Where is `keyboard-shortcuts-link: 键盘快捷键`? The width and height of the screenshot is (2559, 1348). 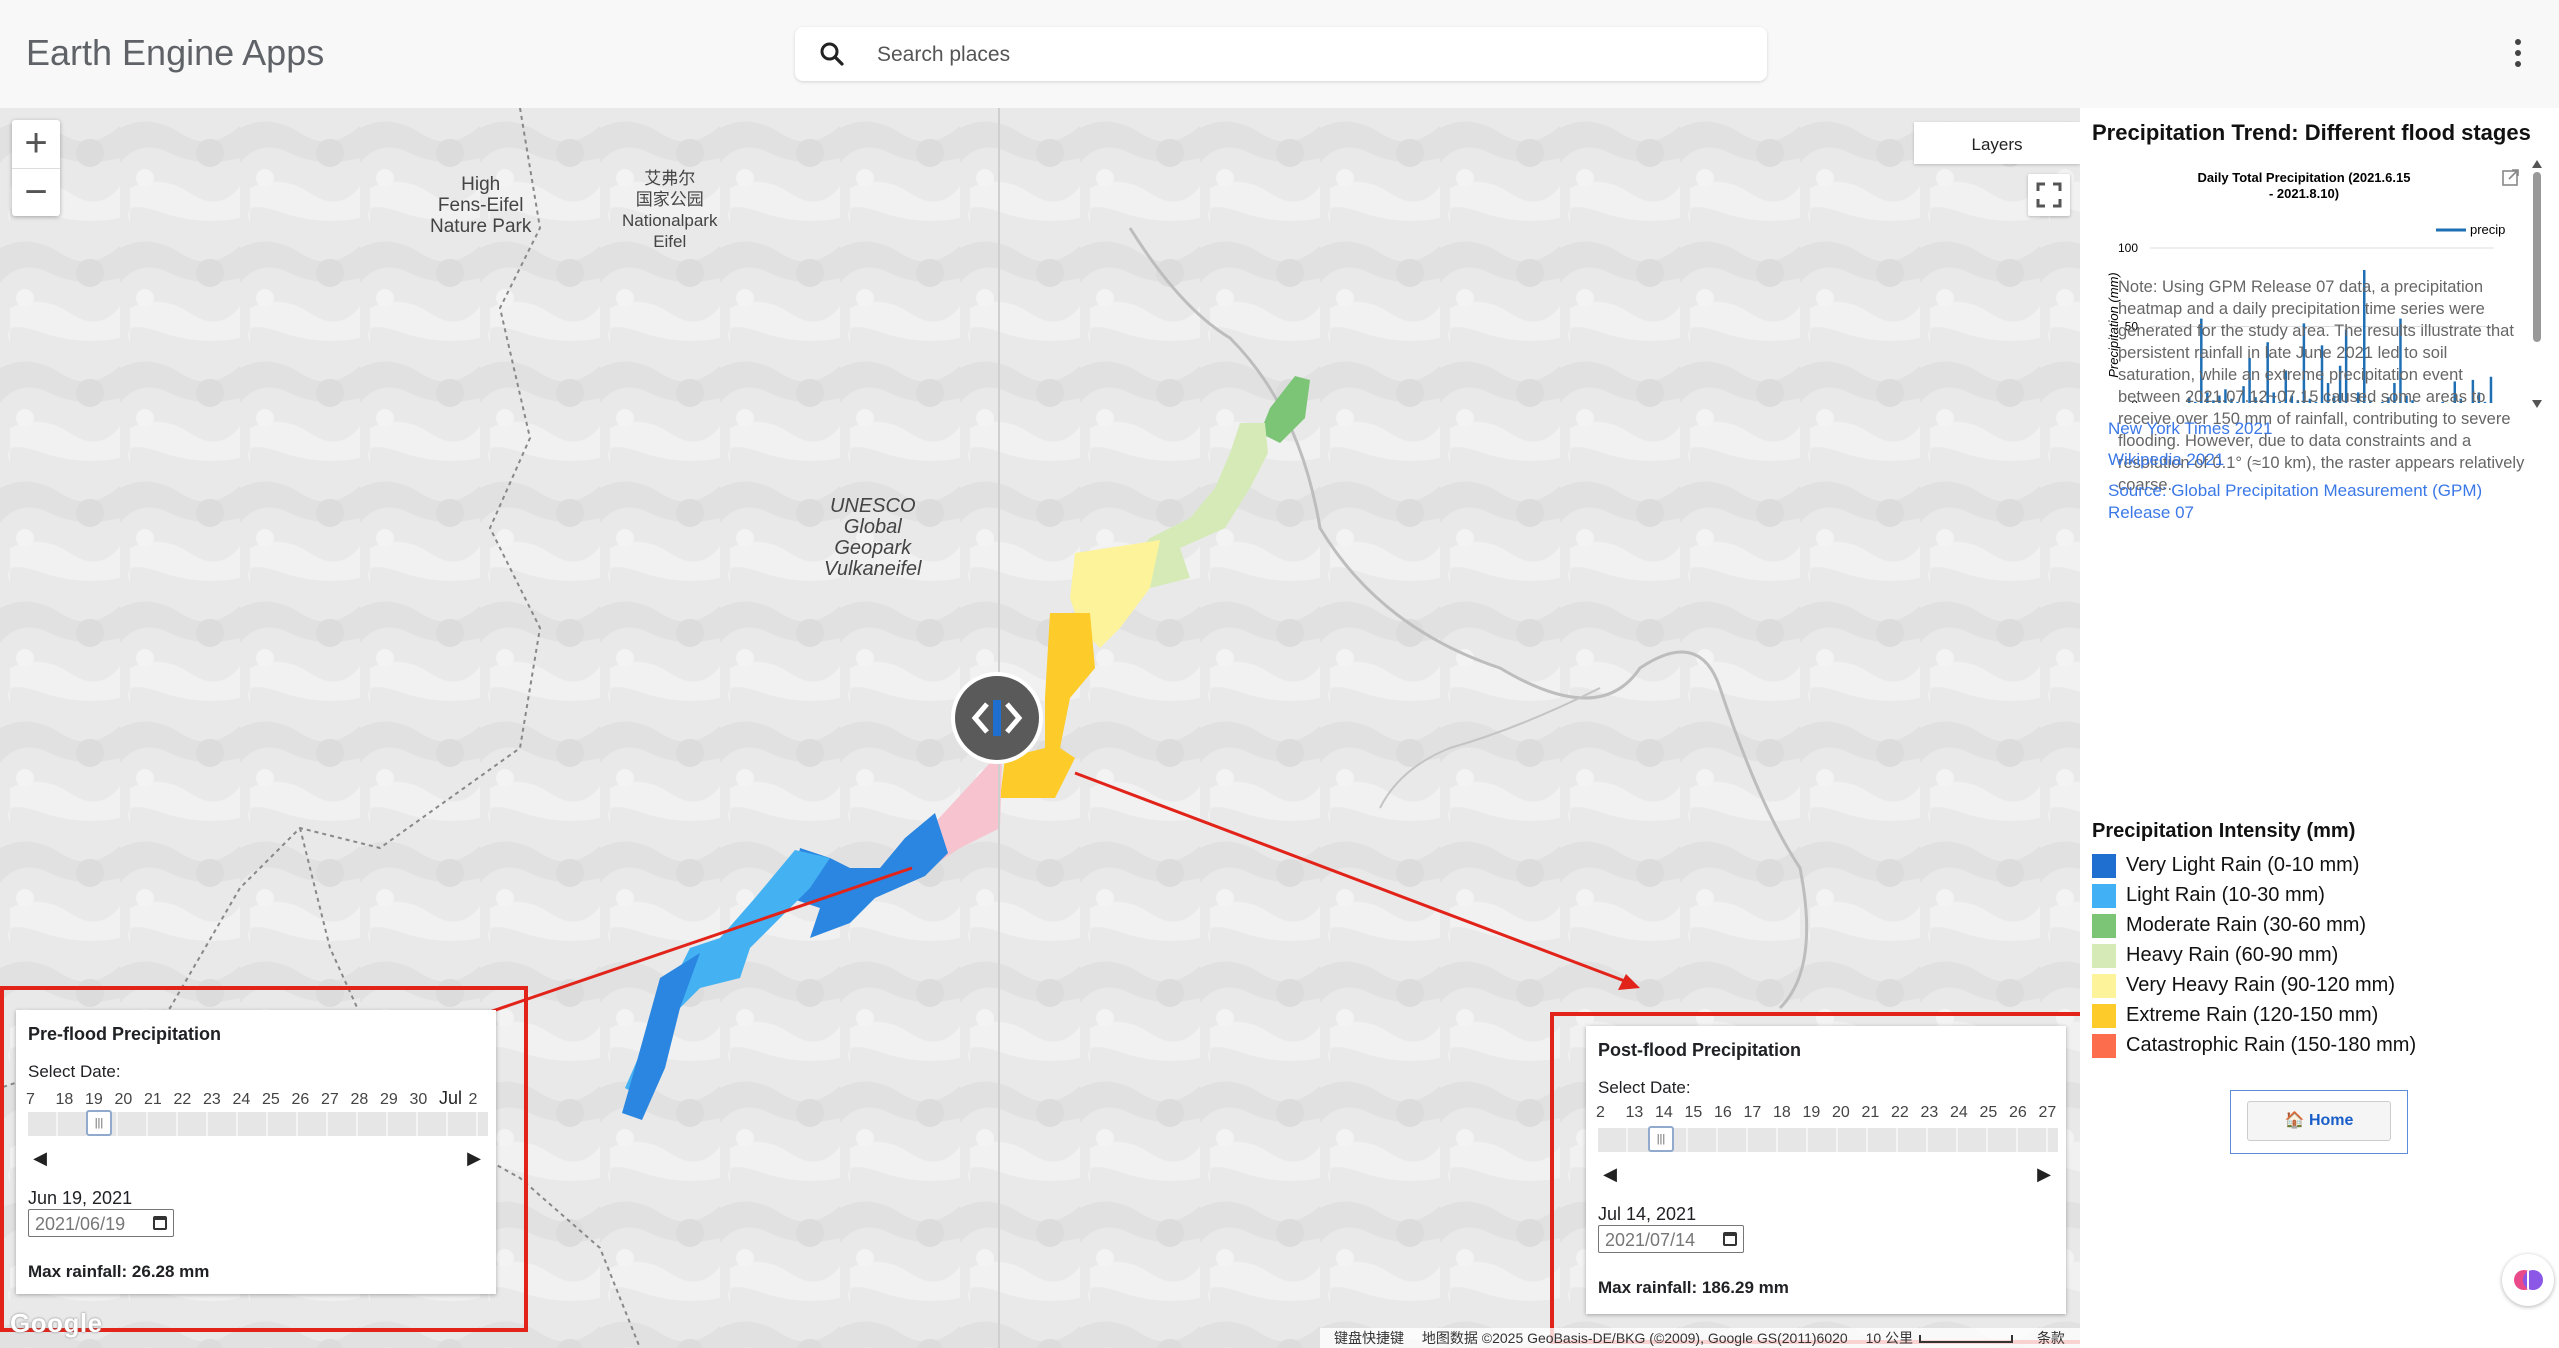
keyboard-shortcuts-link: 键盘快捷键 is located at coordinates (1369, 1338).